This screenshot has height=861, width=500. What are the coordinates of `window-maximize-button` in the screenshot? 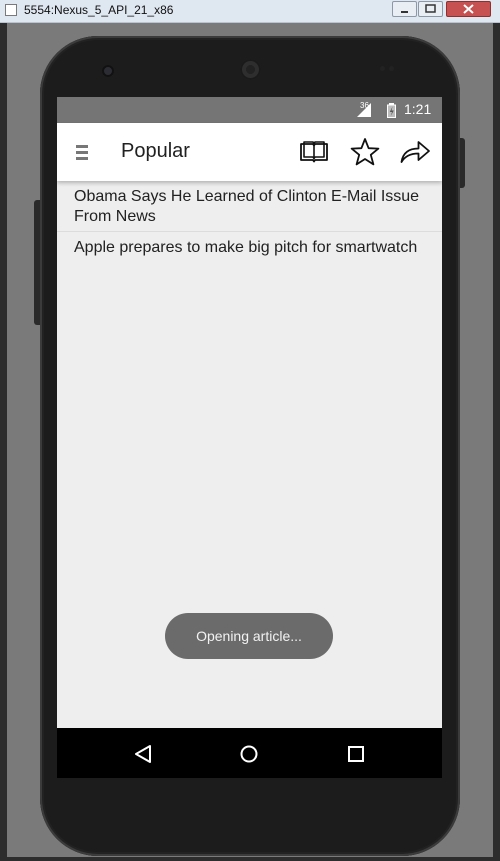 It's located at (430, 9).